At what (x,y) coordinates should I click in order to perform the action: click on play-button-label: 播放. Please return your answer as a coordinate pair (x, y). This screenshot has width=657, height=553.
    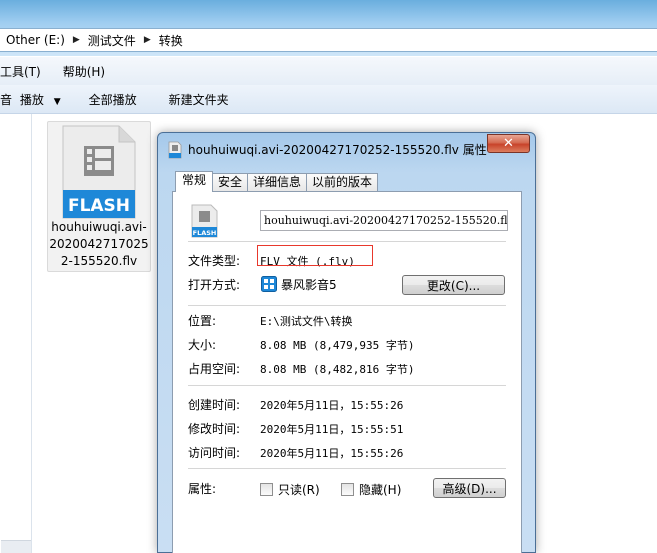
    Looking at the image, I should click on (31, 99).